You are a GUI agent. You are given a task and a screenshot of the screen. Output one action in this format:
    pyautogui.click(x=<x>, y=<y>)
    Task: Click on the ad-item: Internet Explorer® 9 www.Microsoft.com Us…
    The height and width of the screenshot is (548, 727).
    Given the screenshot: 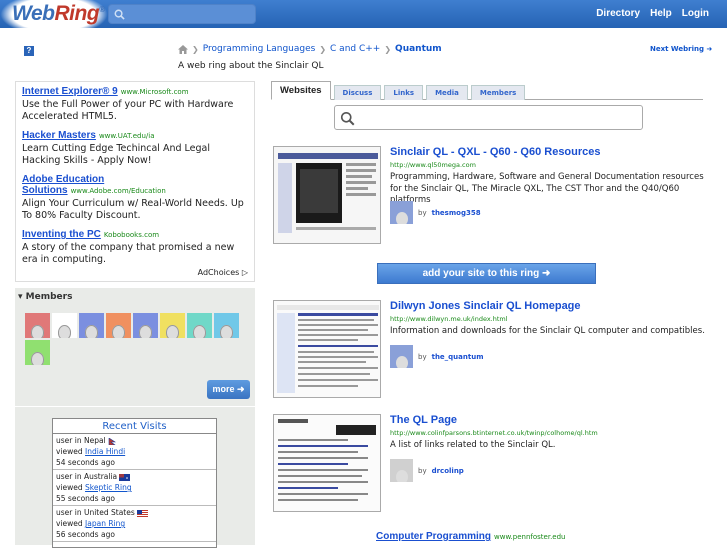 What is the action you would take?
    pyautogui.click(x=135, y=104)
    